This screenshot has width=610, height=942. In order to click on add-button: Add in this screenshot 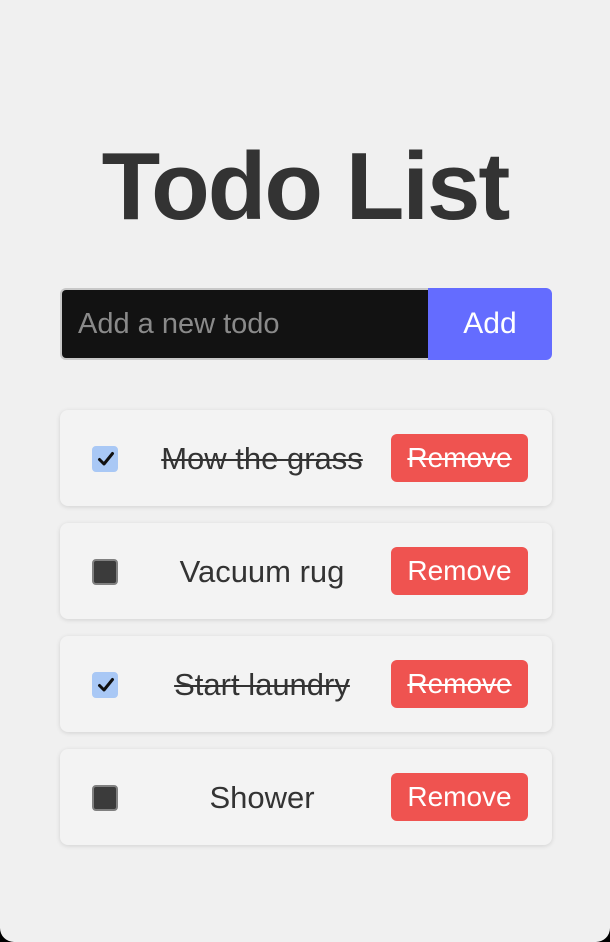, I will do `click(490, 324)`.